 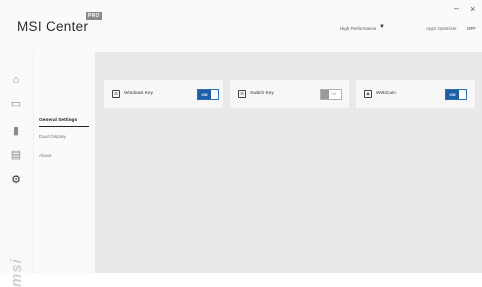 I want to click on switch-key-card: ⊞ Switch Key ON, so click(x=289, y=94).